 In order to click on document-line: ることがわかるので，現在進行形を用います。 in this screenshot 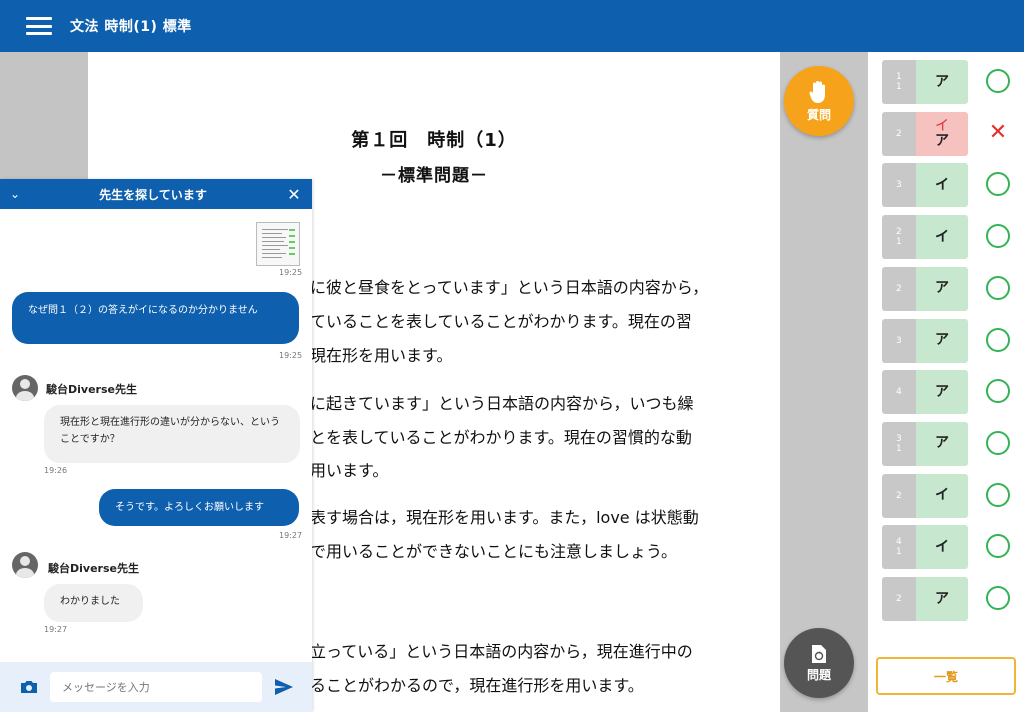, I will do `click(477, 685)`.